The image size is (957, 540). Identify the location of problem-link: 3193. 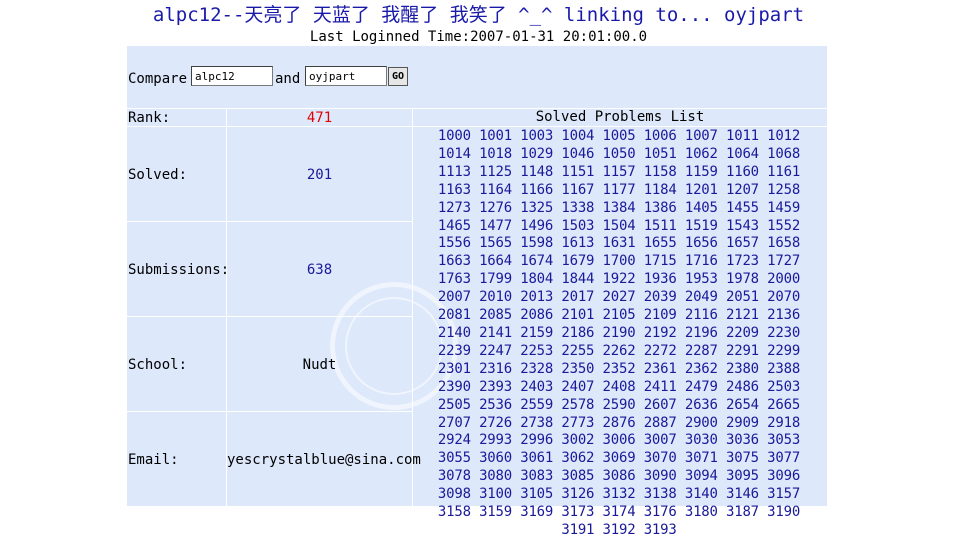
(660, 530).